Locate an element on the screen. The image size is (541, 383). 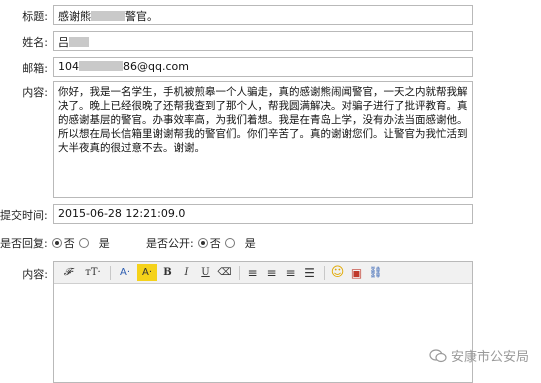
name-field: 吕 is located at coordinates (263, 41).